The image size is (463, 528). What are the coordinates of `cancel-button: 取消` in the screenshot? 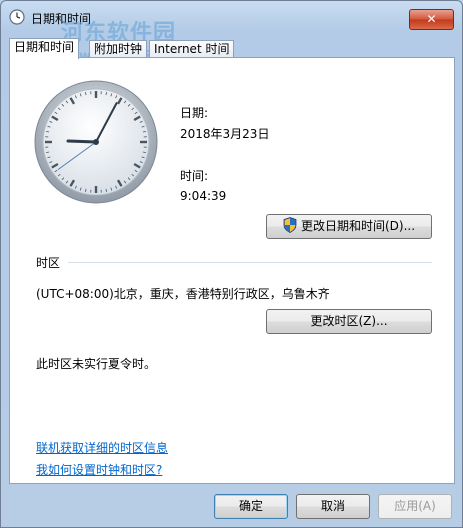 It's located at (333, 506).